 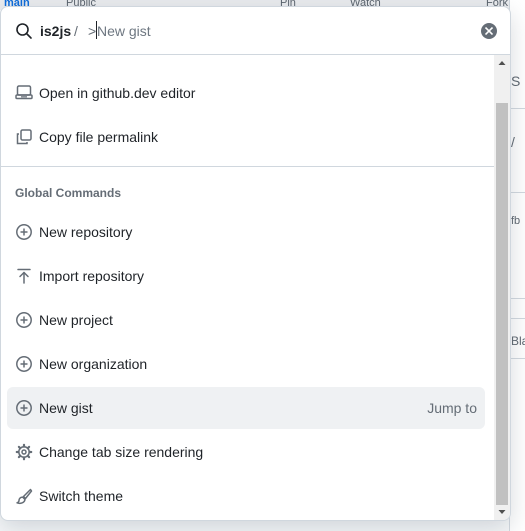 What do you see at coordinates (246, 232) in the screenshot?
I see `command-new-repository: New repository` at bounding box center [246, 232].